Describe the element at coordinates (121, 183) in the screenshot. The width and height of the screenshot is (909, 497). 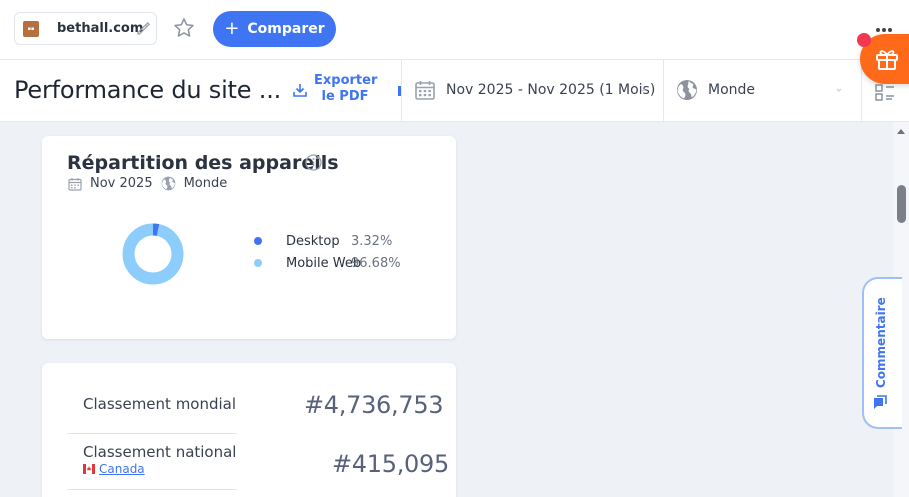
I see `card-period: Nov 2025` at that location.